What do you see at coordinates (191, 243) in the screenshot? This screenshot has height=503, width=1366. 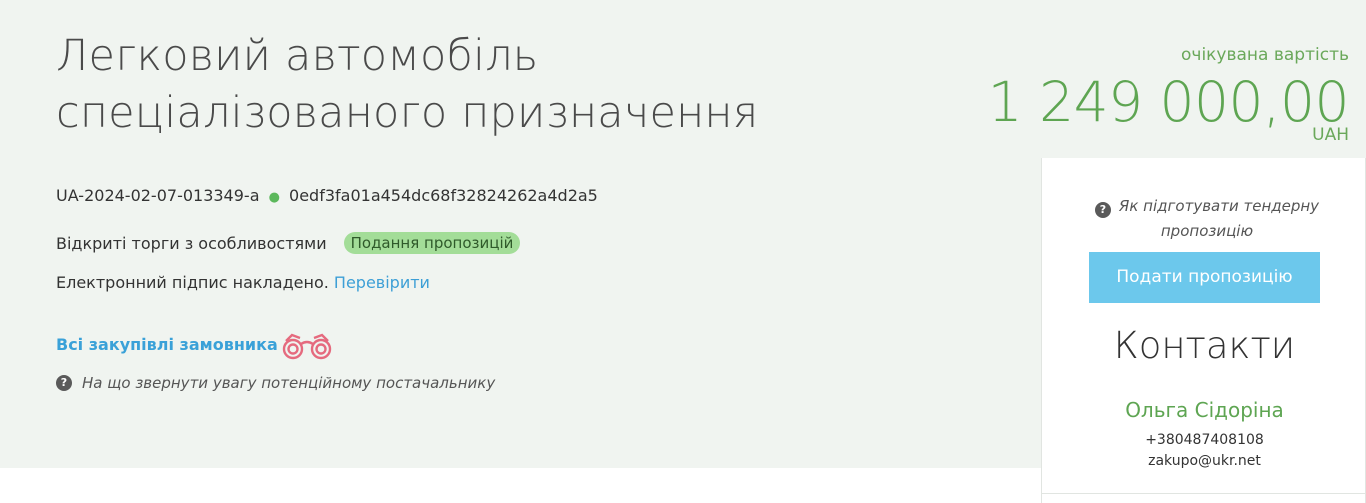 I see `procedure-type: Відкриті торги з особливостями` at bounding box center [191, 243].